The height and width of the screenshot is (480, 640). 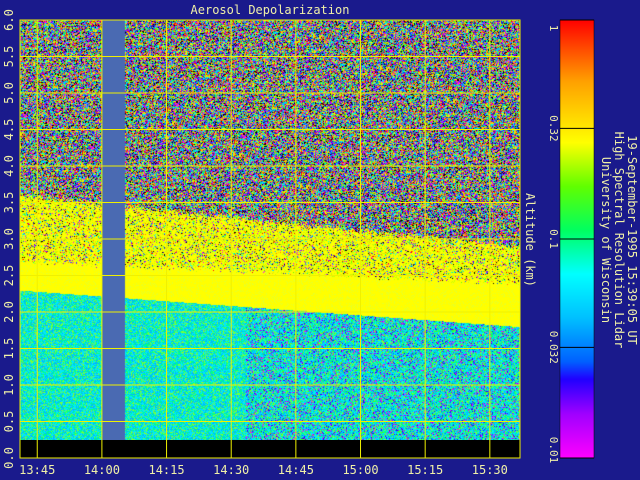 What do you see at coordinates (37, 470) in the screenshot?
I see `x-tick-label: 13:45` at bounding box center [37, 470].